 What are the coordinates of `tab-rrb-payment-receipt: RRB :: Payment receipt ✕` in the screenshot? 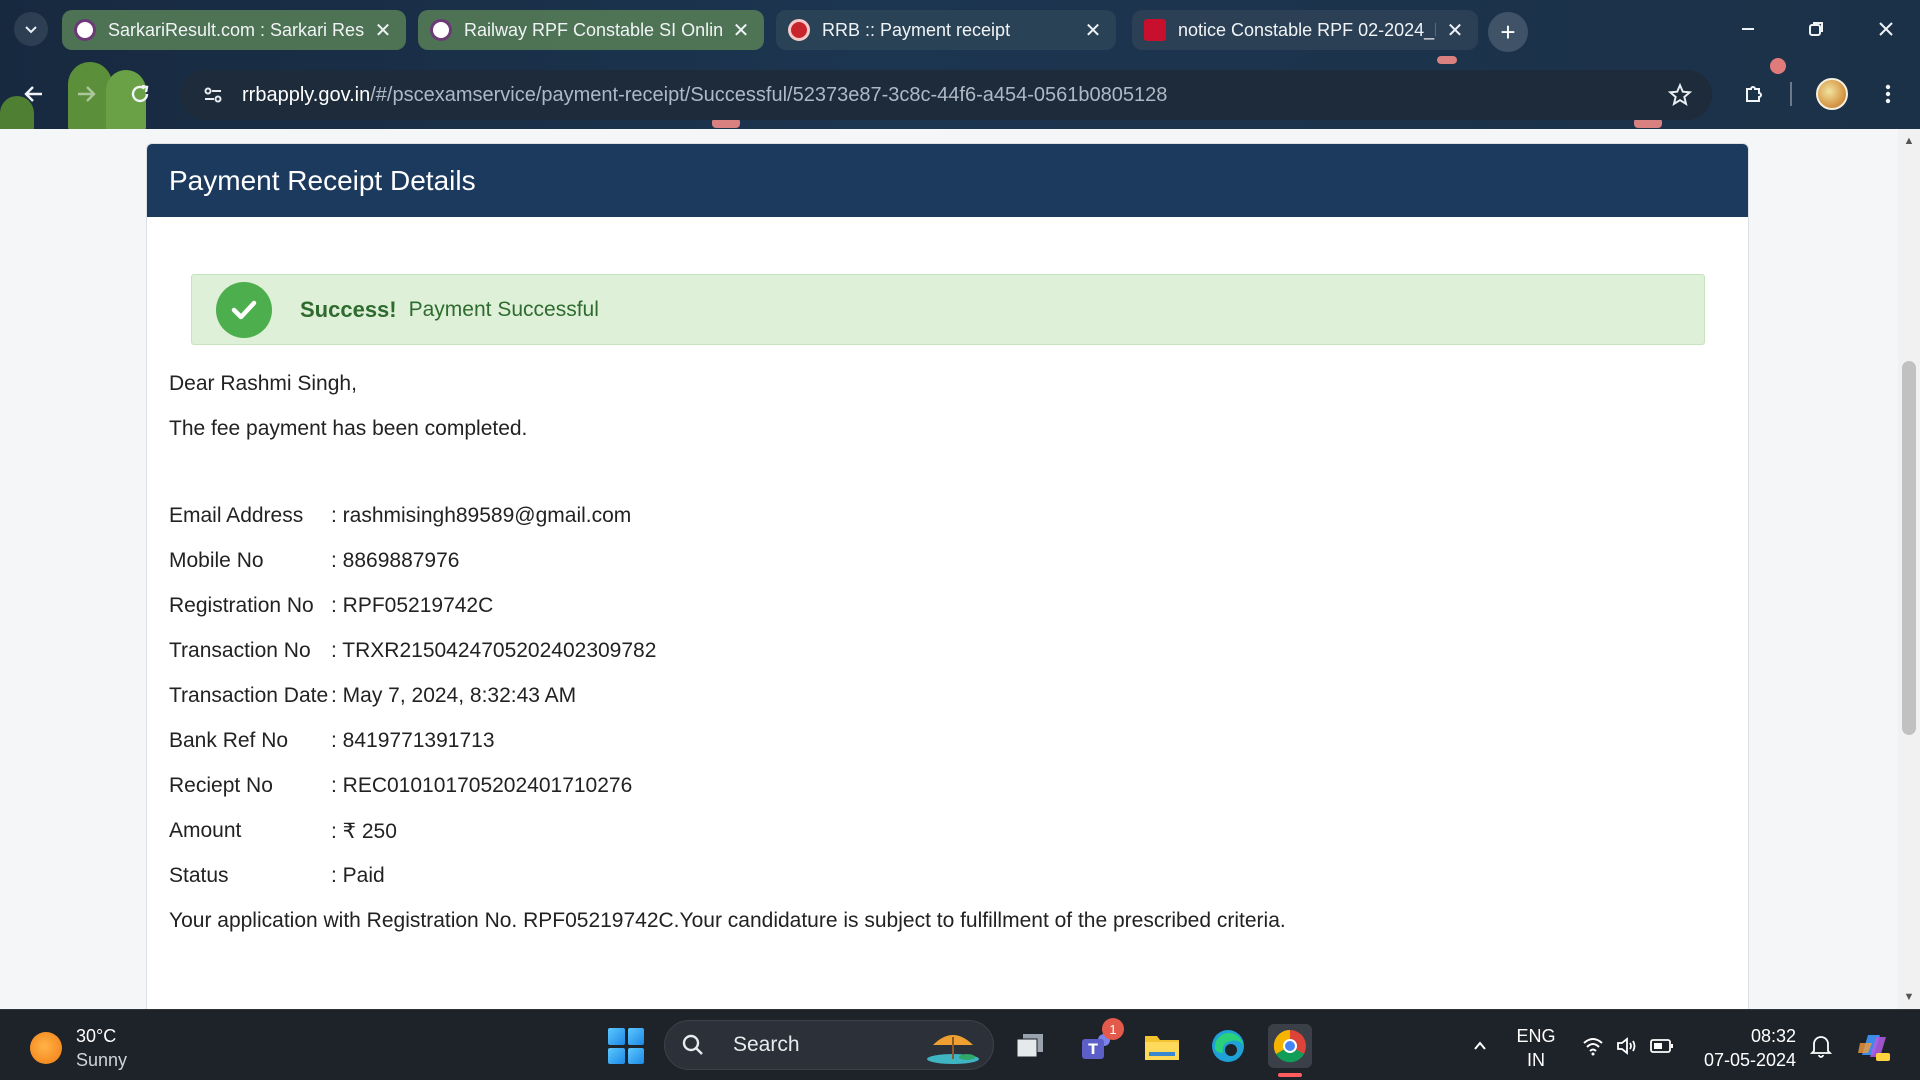 It's located at (946, 30).